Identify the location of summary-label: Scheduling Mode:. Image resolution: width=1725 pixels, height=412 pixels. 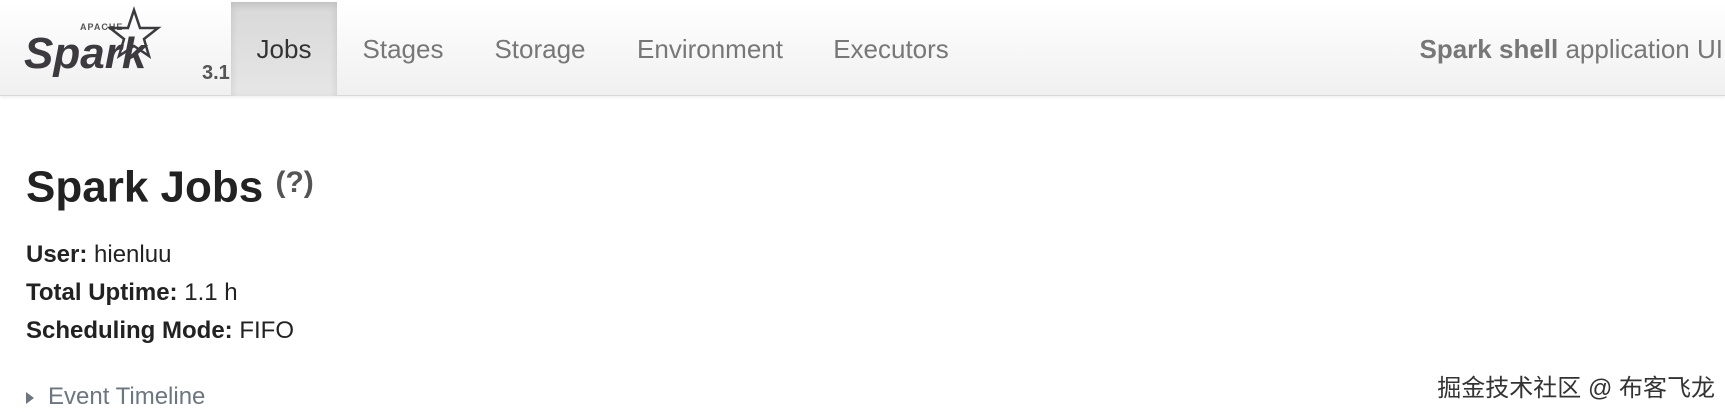
(129, 330).